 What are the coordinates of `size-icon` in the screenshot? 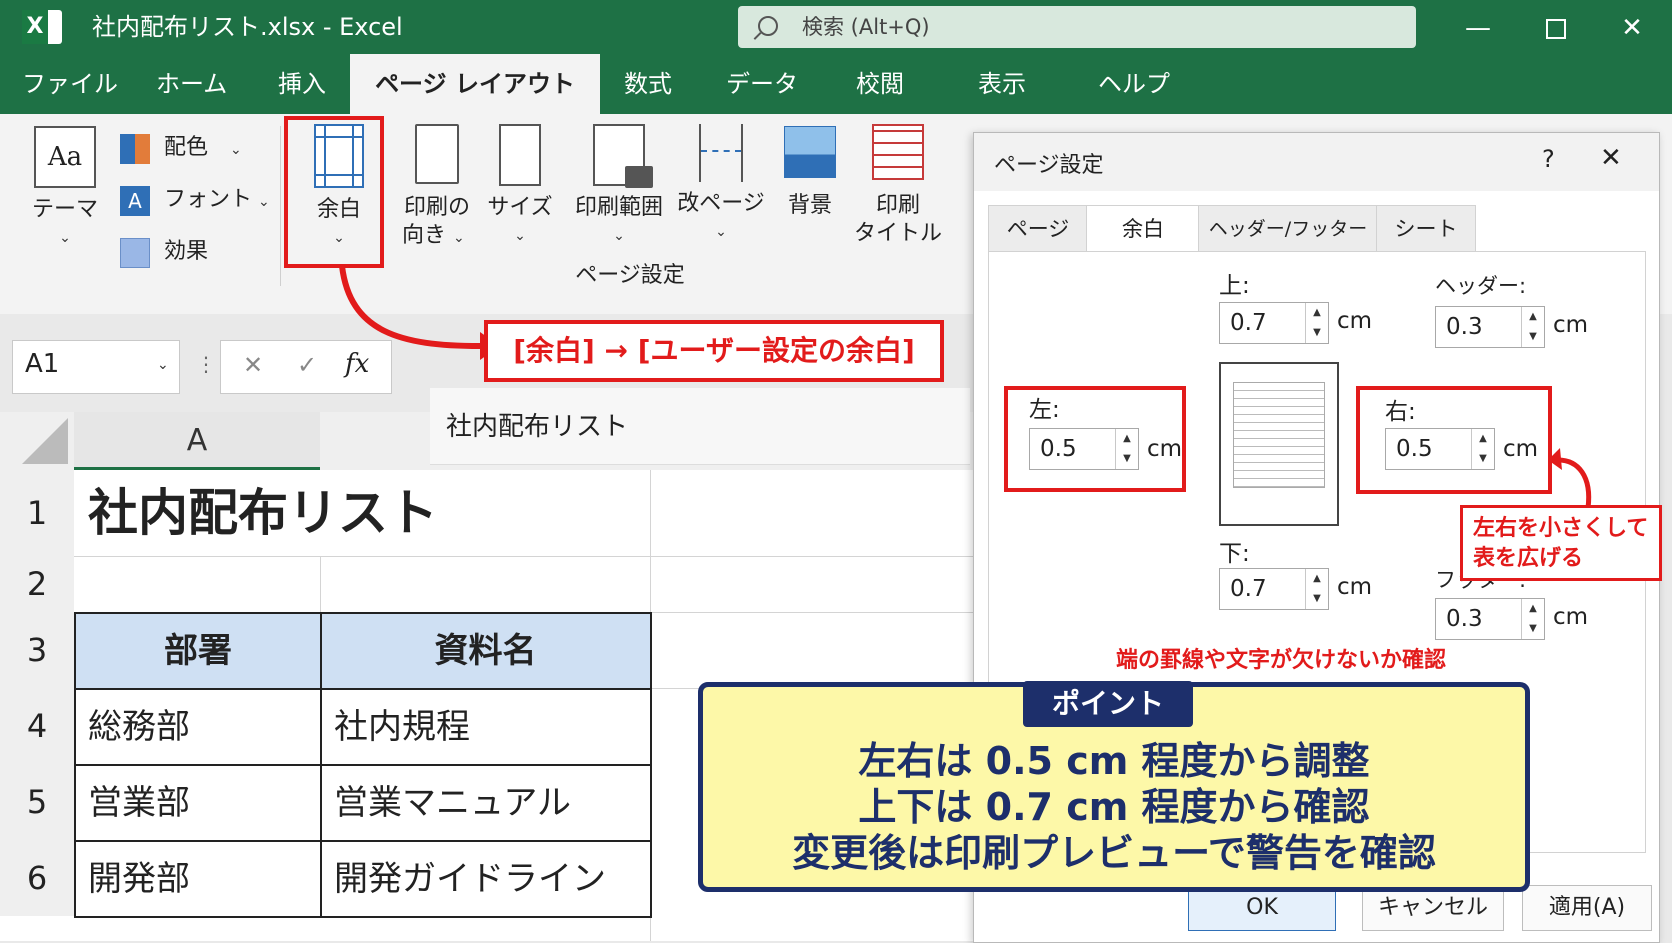 It's located at (520, 155).